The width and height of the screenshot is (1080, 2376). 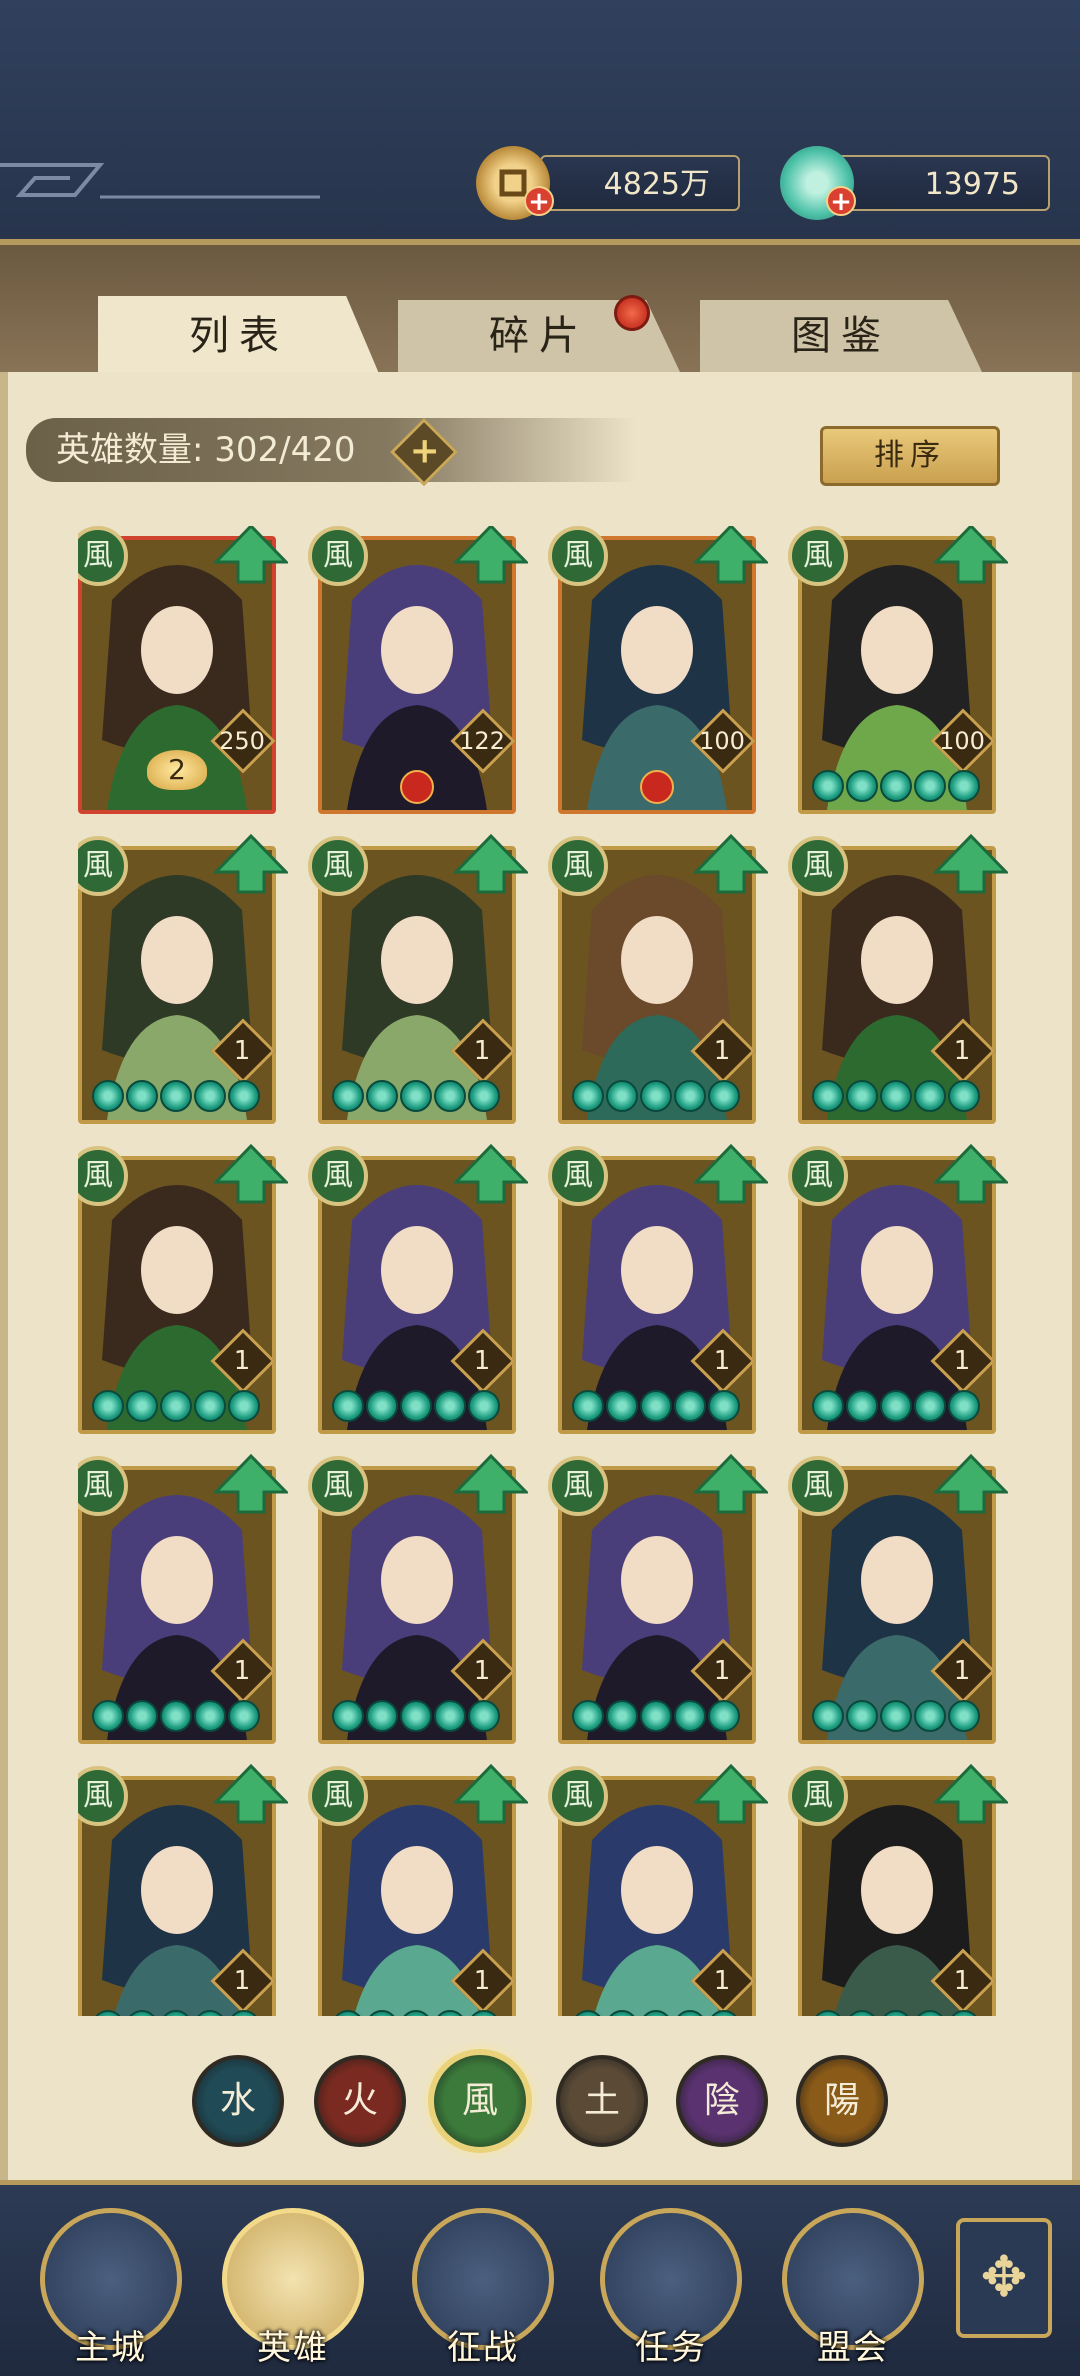 What do you see at coordinates (483, 2288) in the screenshot?
I see `nav-battle-helmet: 征战` at bounding box center [483, 2288].